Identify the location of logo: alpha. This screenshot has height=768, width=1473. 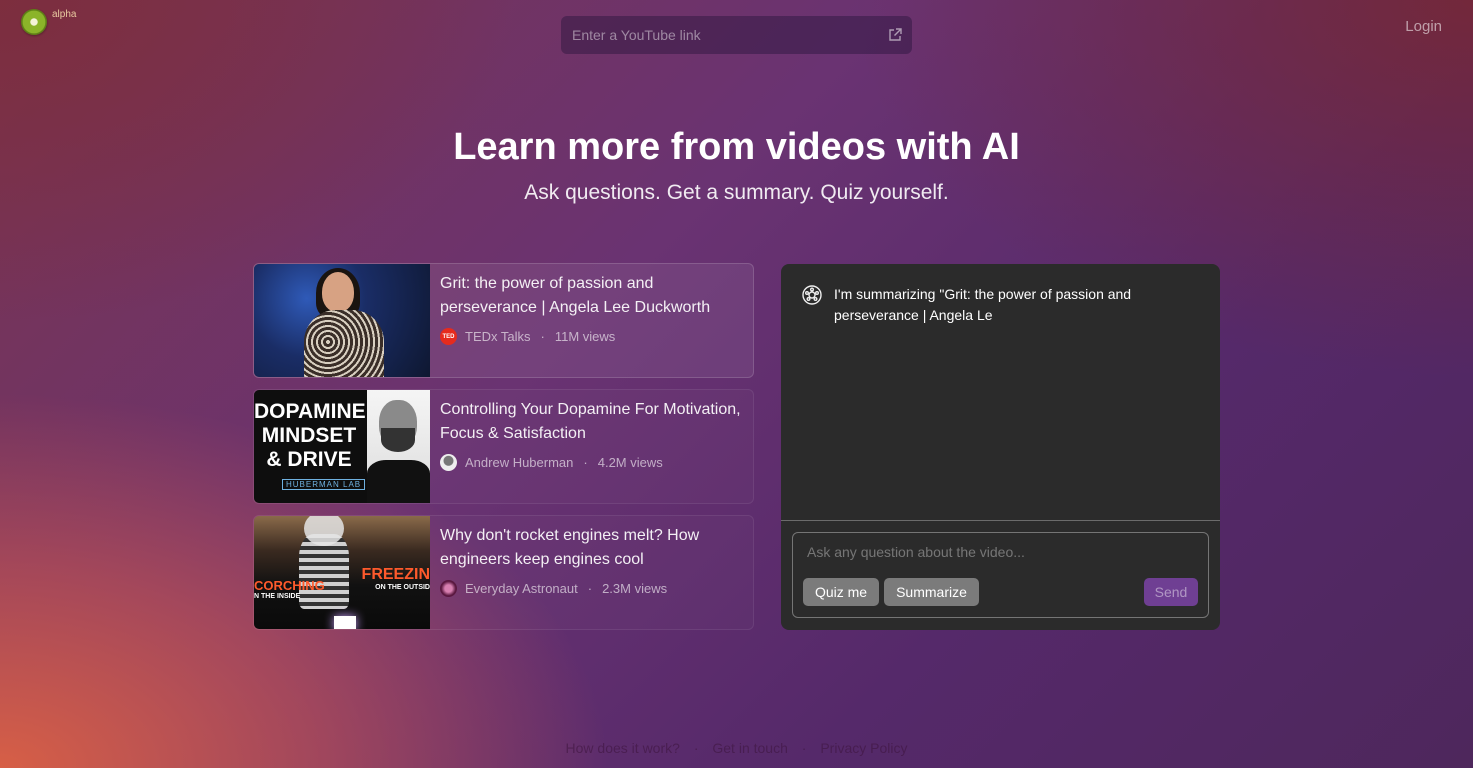
(47, 22).